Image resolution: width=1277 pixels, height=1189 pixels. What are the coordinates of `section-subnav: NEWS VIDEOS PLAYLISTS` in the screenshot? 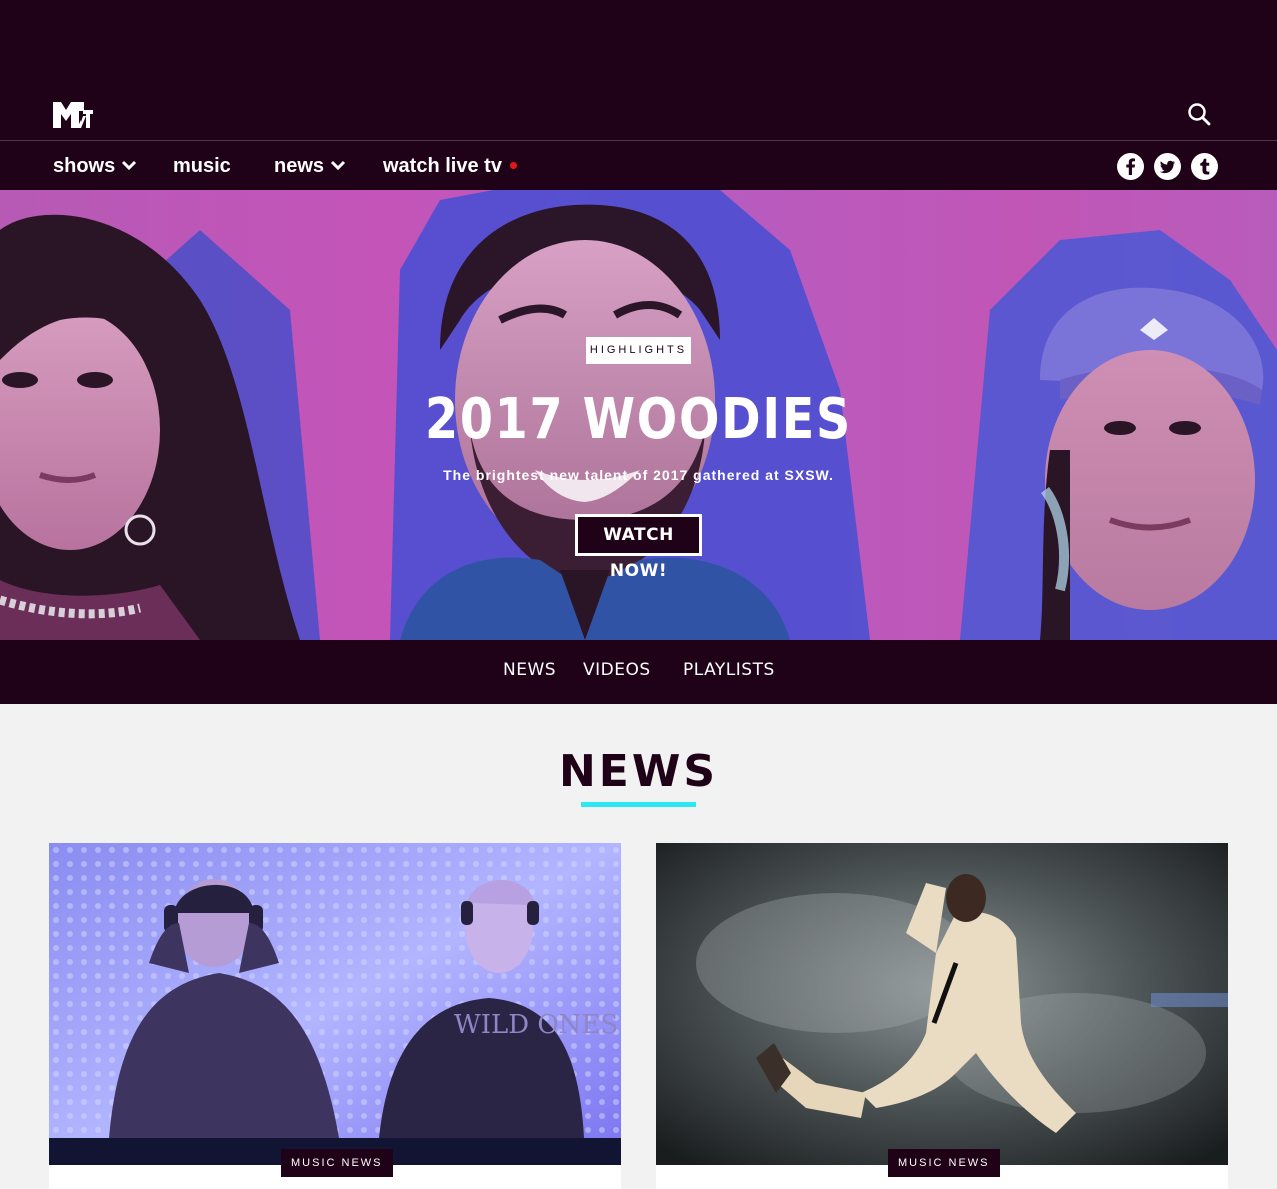 It's located at (638, 672).